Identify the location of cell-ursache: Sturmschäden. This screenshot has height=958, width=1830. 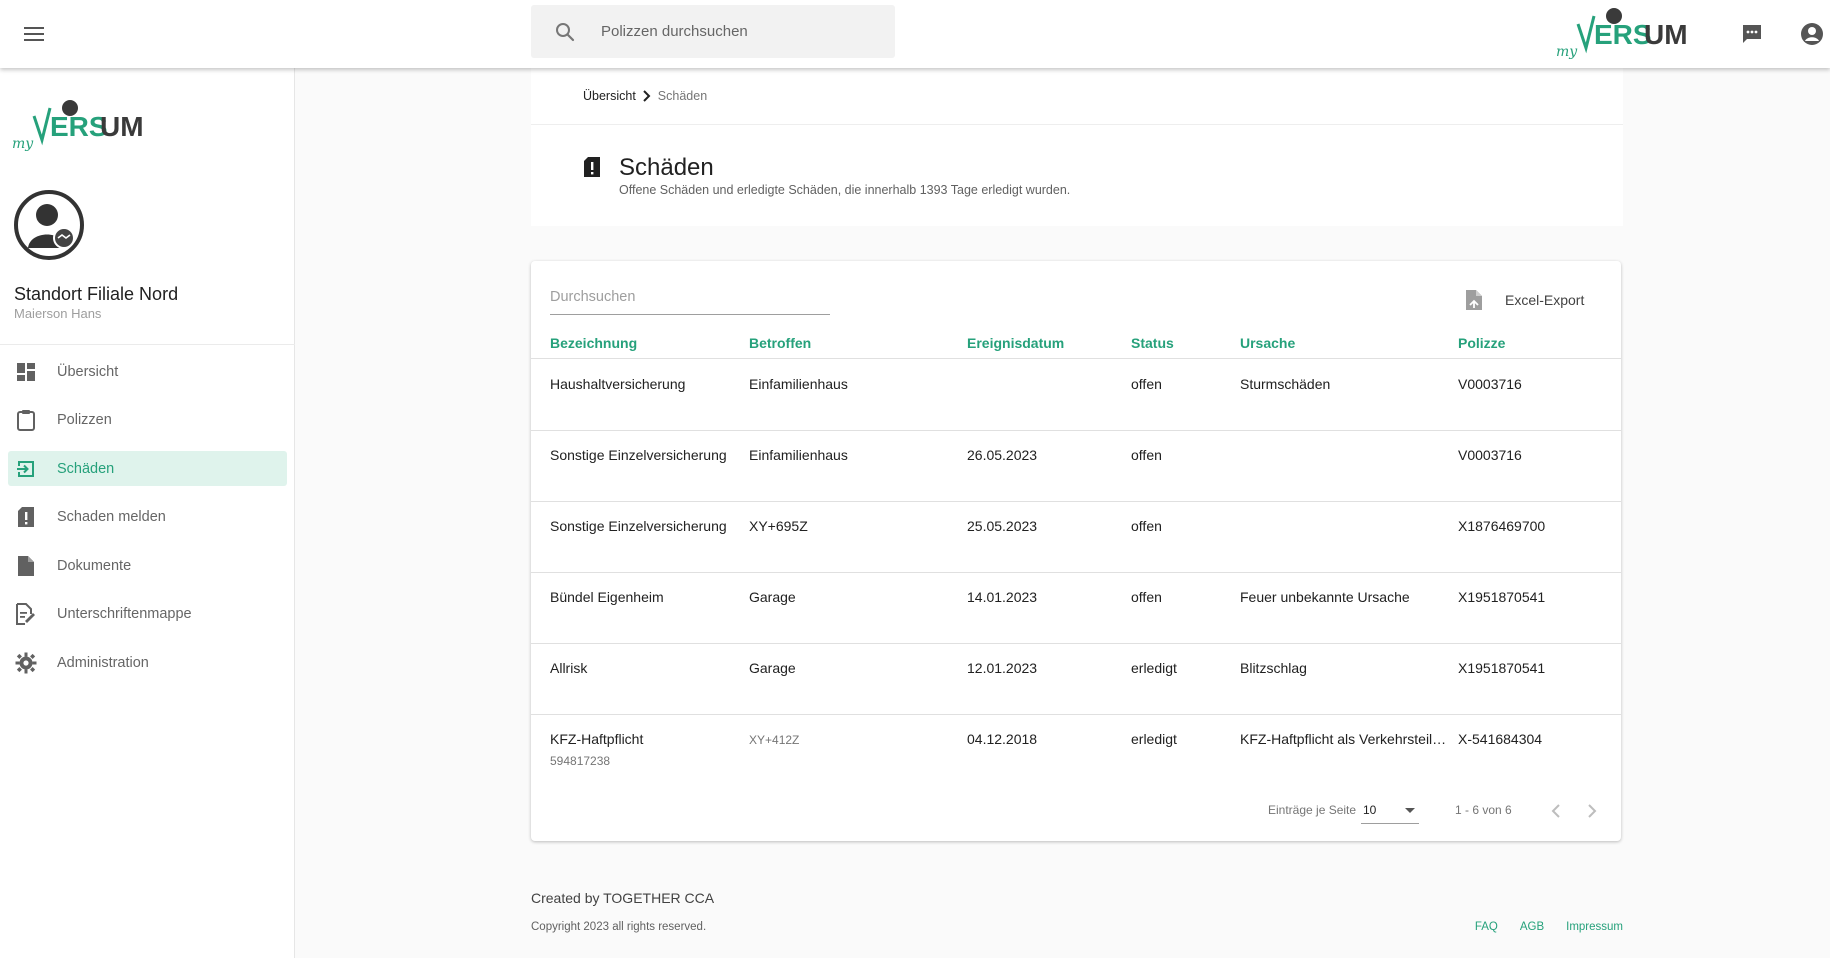
(1285, 384).